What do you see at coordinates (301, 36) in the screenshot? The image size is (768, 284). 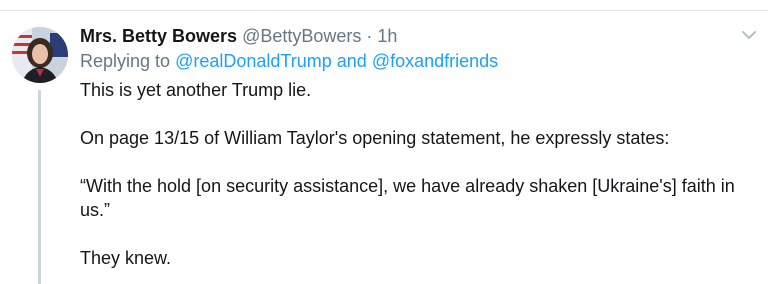 I see `author-handle: @BettyBowers` at bounding box center [301, 36].